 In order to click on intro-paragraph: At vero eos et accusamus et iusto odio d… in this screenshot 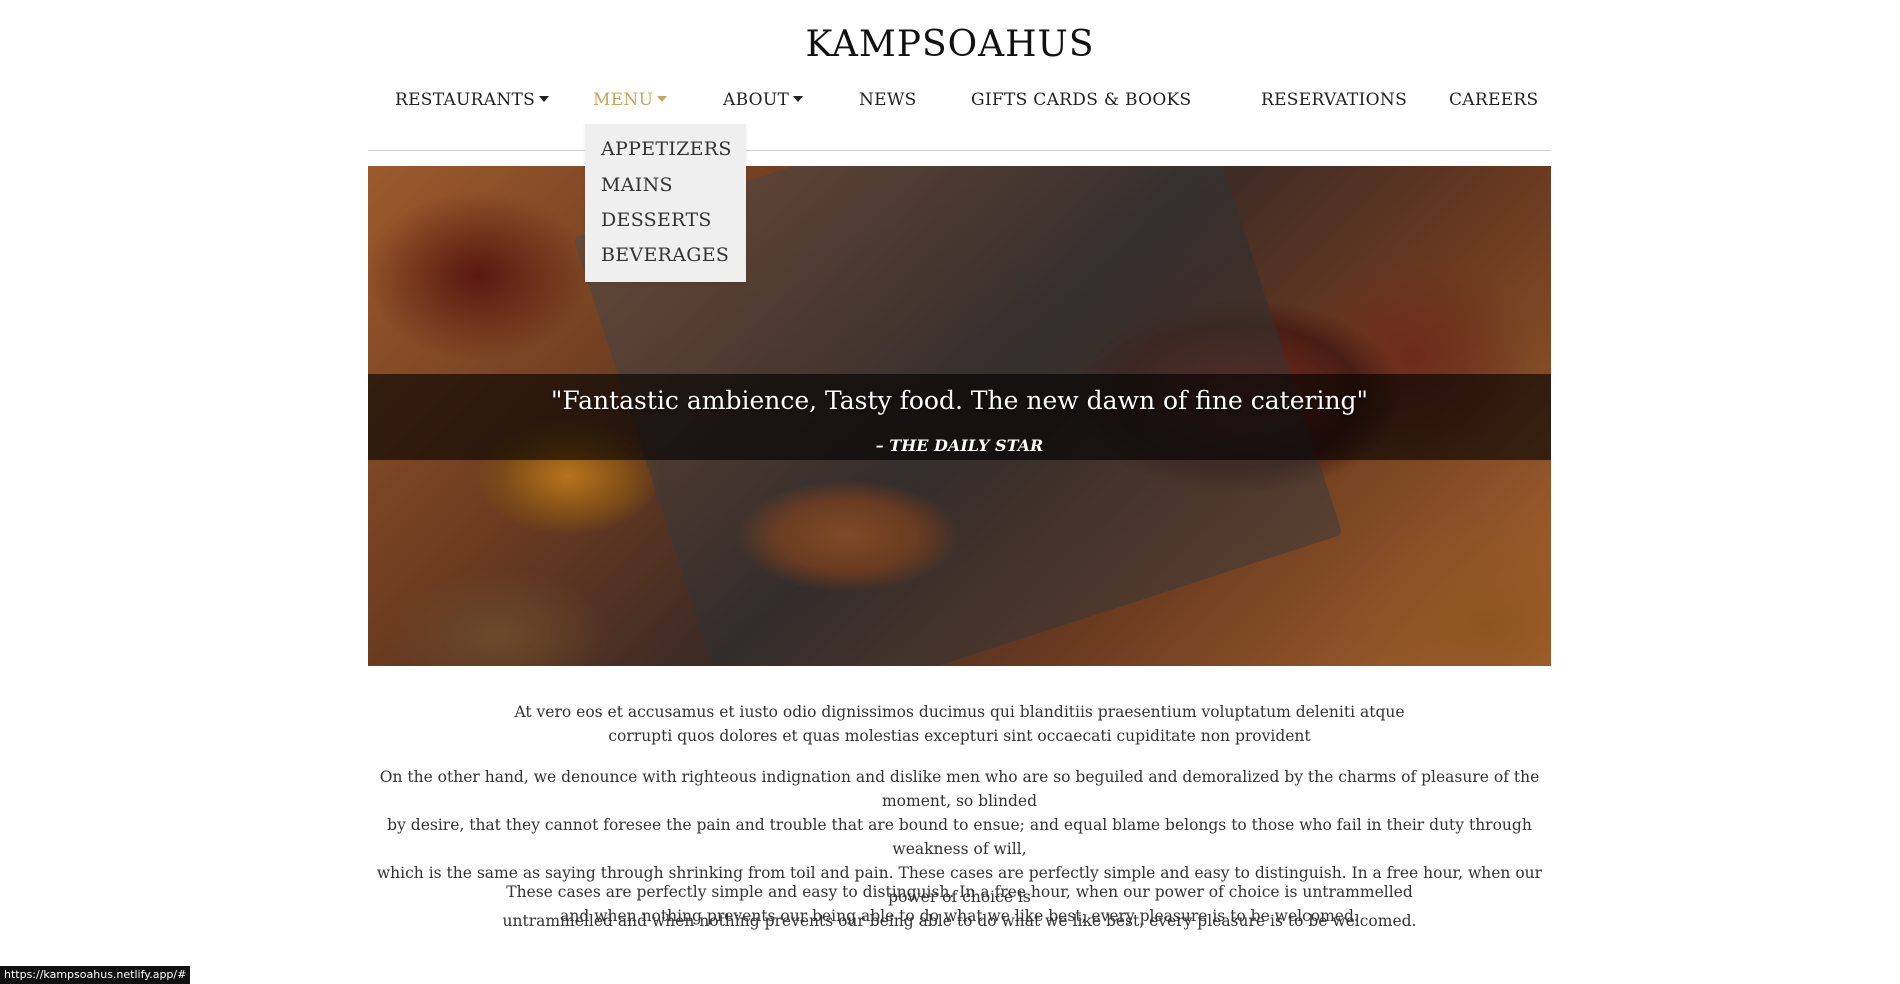, I will do `click(959, 724)`.